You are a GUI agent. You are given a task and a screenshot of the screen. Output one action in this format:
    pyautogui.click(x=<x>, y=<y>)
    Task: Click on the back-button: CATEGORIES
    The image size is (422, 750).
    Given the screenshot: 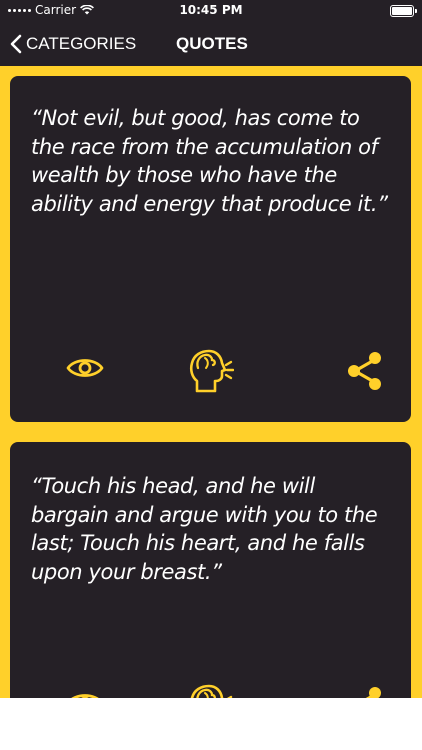 What is the action you would take?
    pyautogui.click(x=73, y=44)
    